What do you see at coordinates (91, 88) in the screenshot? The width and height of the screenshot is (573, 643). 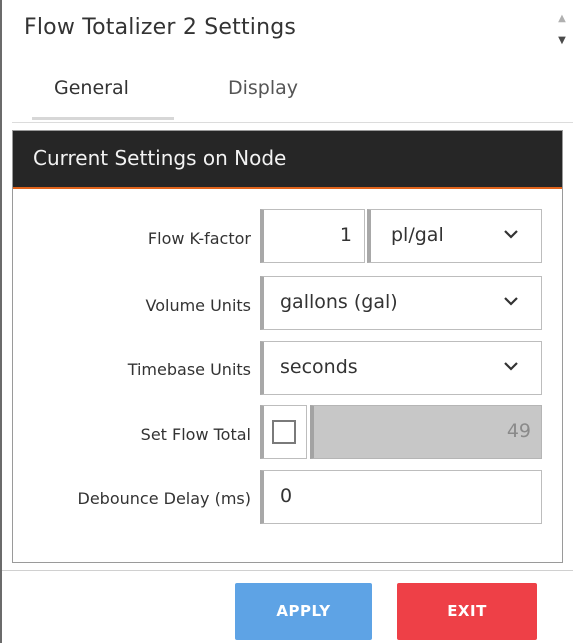 I see `tab-general: General` at bounding box center [91, 88].